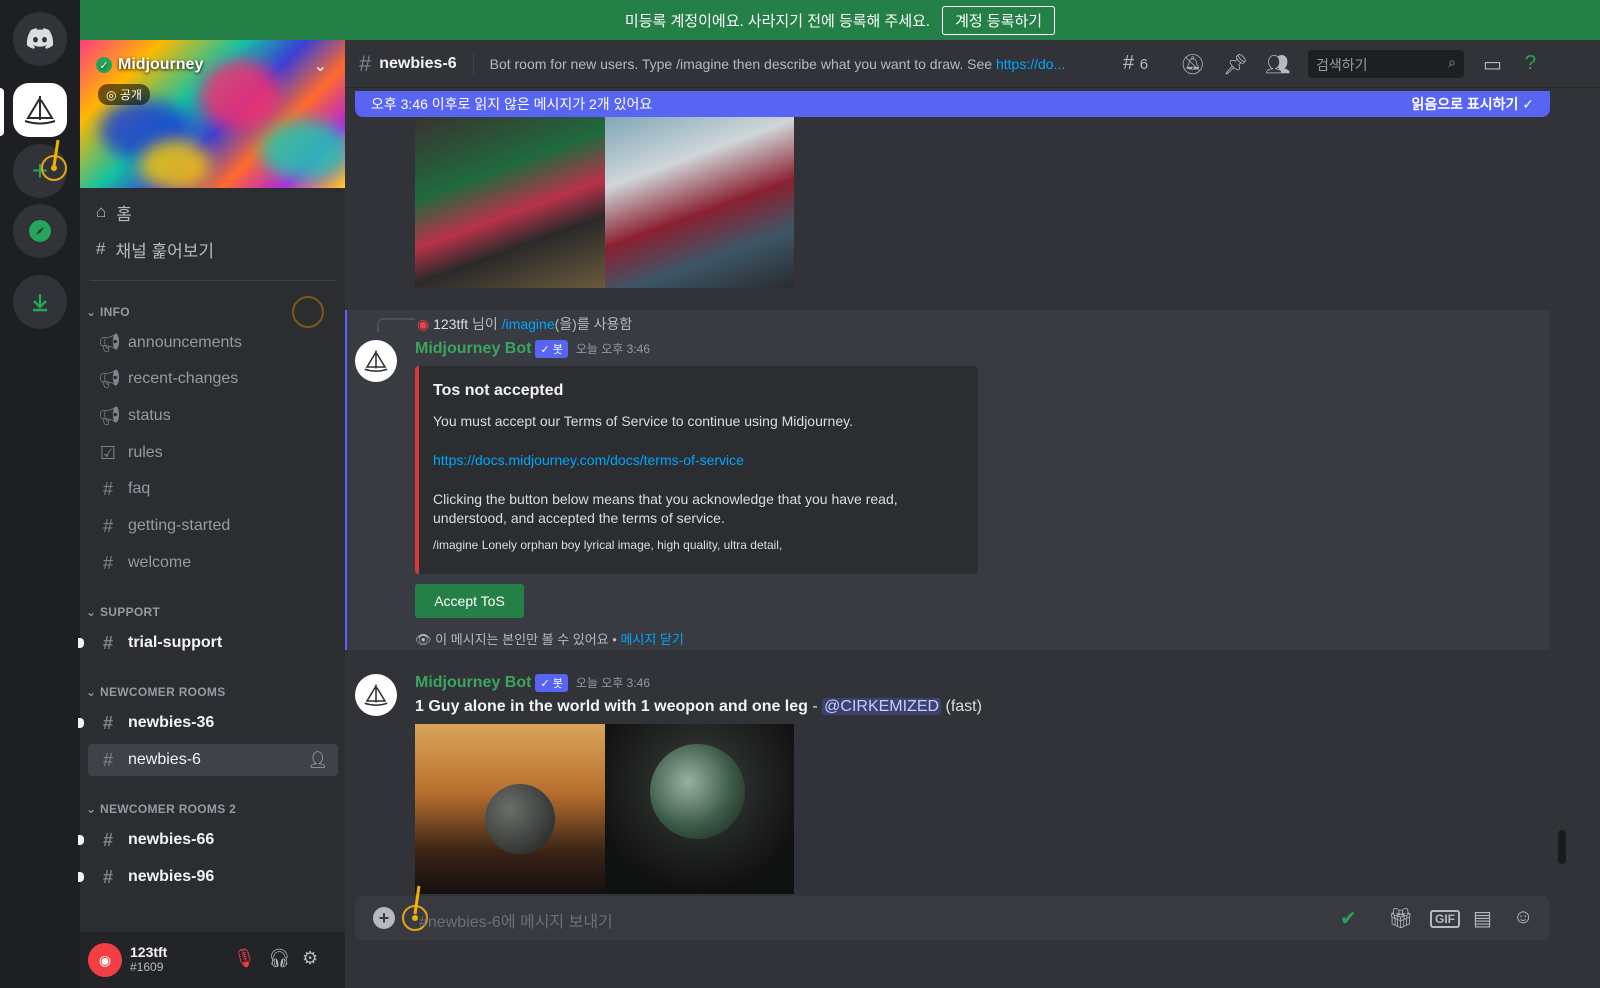 The height and width of the screenshot is (988, 1600). Describe the element at coordinates (310, 958) in the screenshot. I see `gear-icon: ⚙` at that location.